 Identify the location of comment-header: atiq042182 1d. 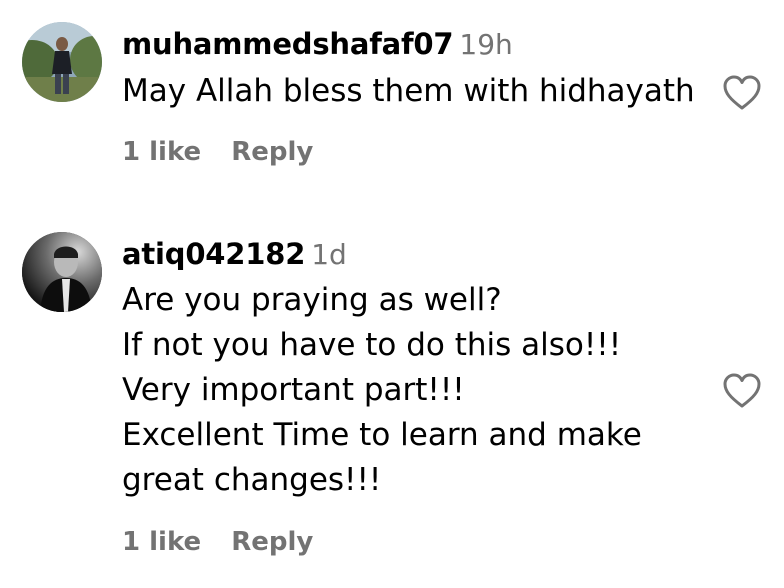
(234, 254).